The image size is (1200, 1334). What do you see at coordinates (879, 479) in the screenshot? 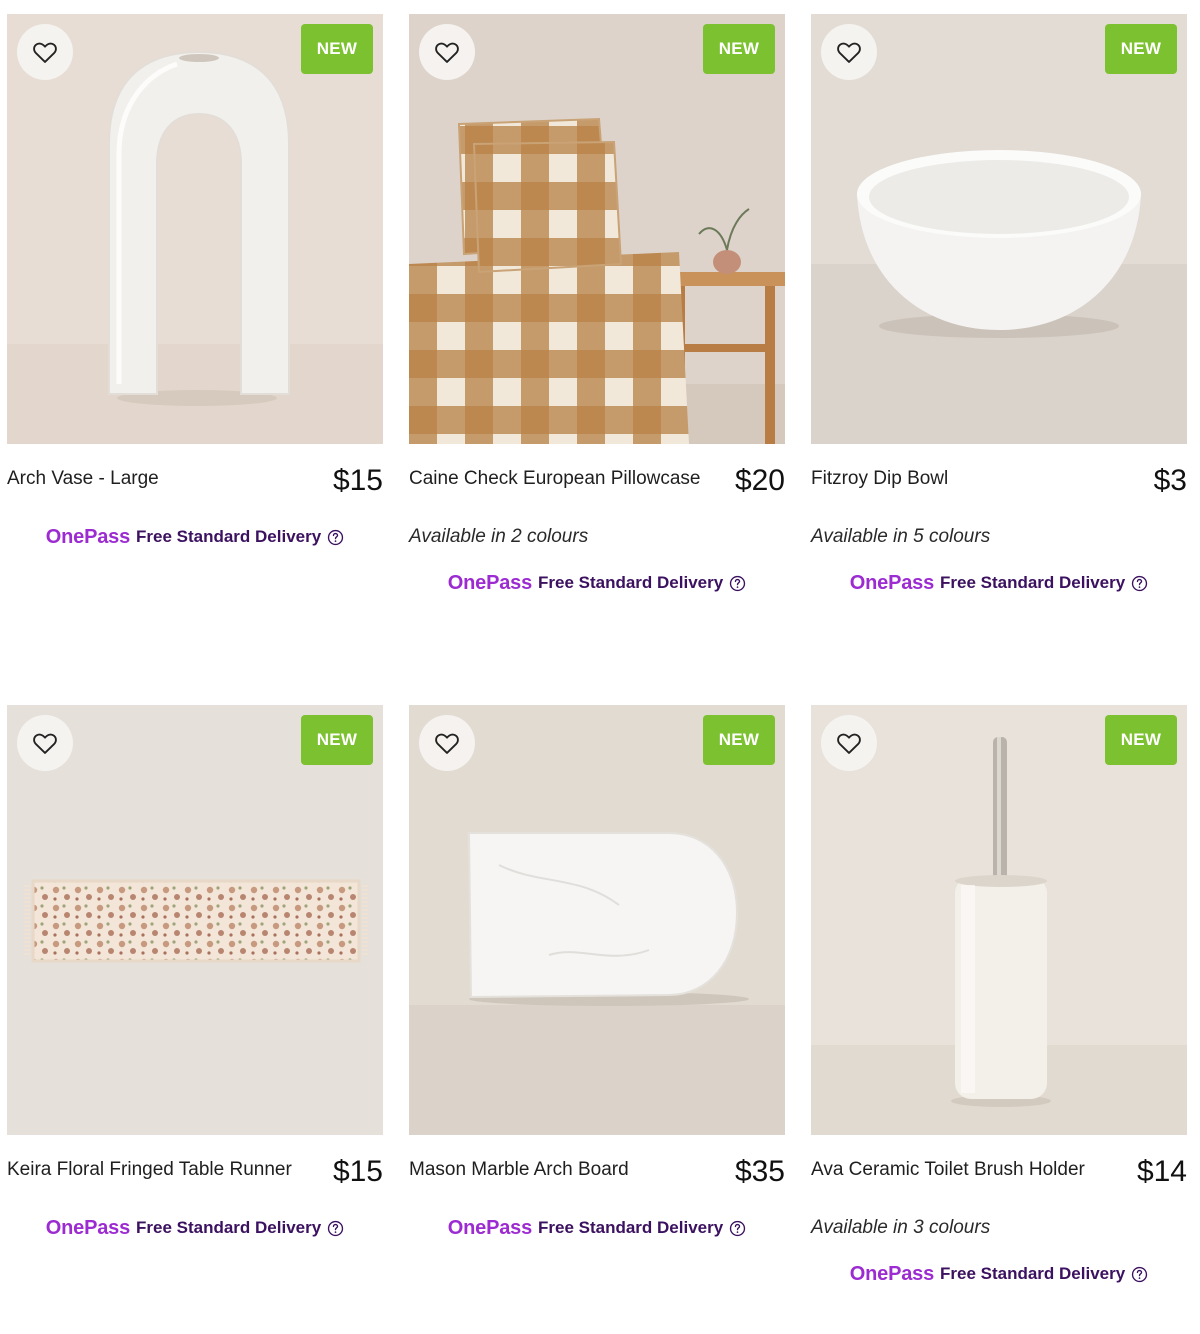
I see `product-name: Fitzroy Dip Bowl` at bounding box center [879, 479].